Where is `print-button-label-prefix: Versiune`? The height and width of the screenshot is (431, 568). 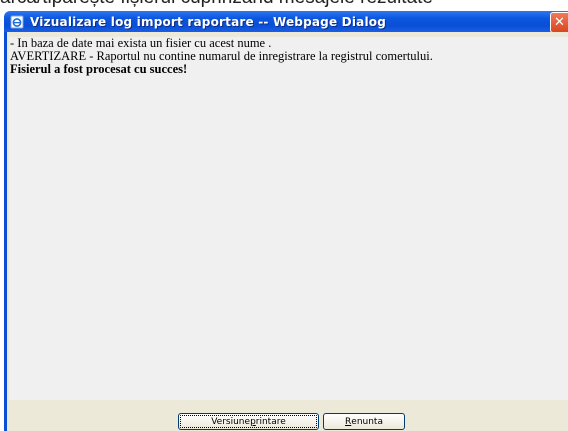 print-button-label-prefix: Versiune is located at coordinates (231, 421).